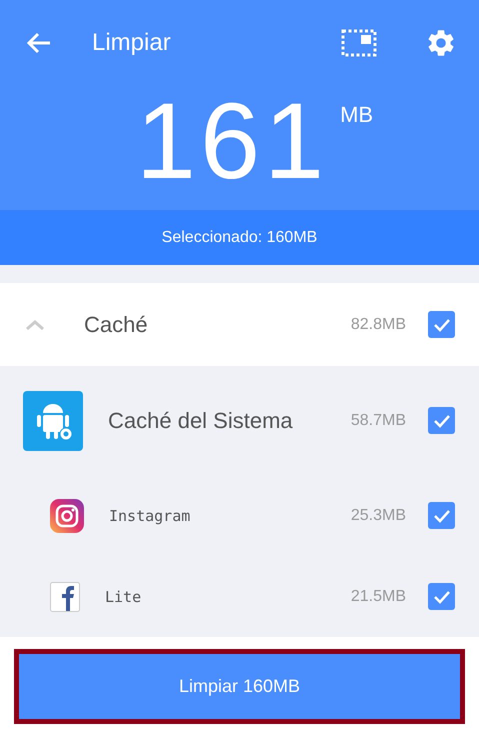  I want to click on group-name: Caché, so click(116, 325).